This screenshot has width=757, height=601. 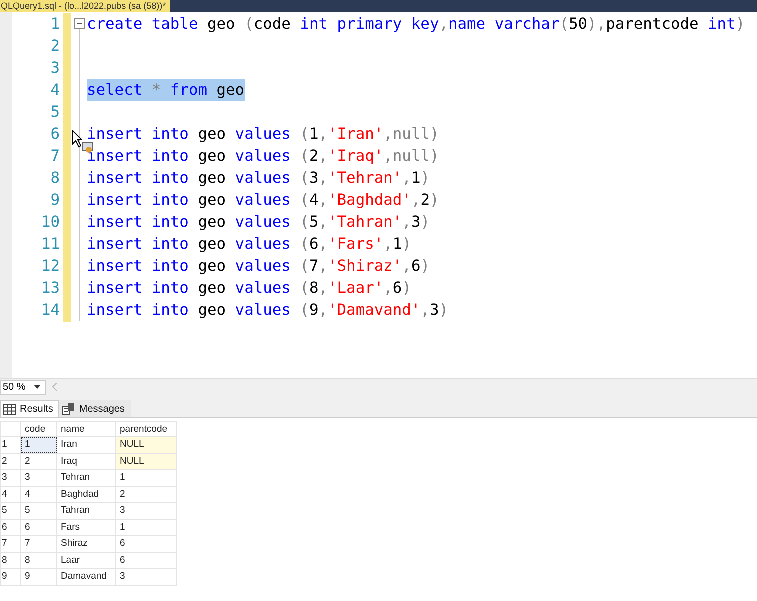 What do you see at coordinates (10, 527) in the screenshot?
I see `row-number: 6` at bounding box center [10, 527].